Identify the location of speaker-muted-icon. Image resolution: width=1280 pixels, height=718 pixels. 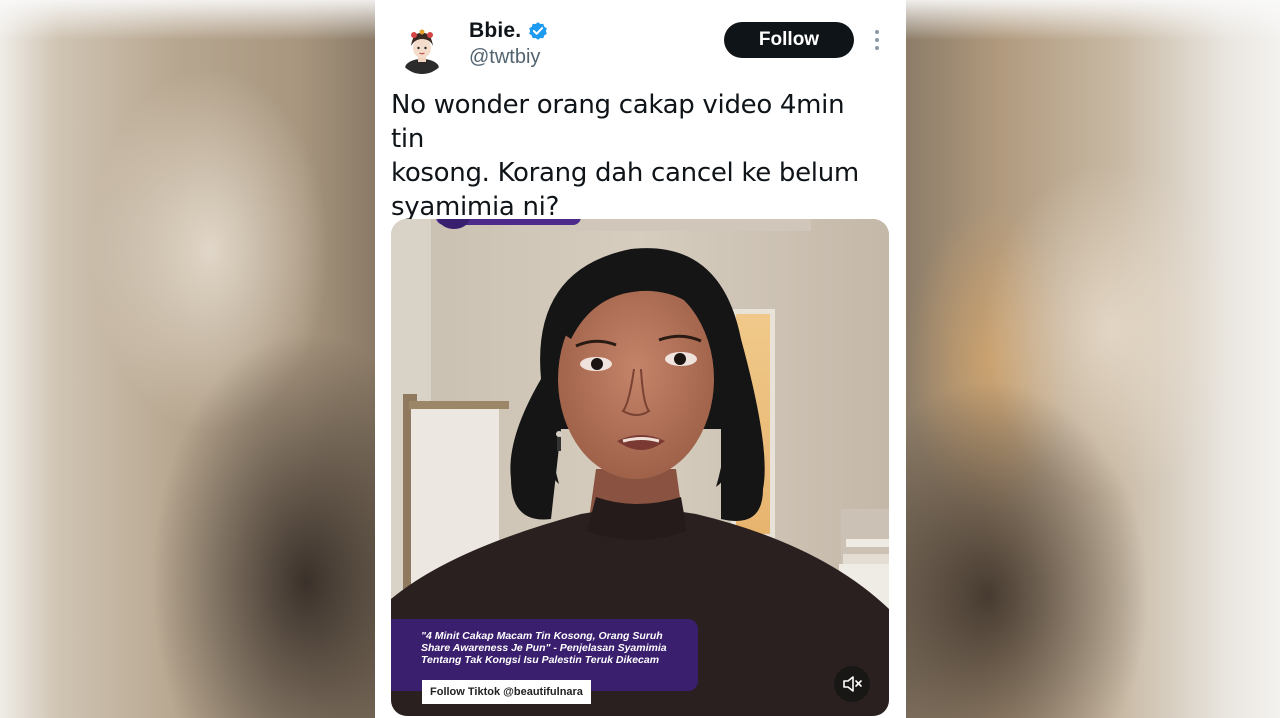
(852, 684).